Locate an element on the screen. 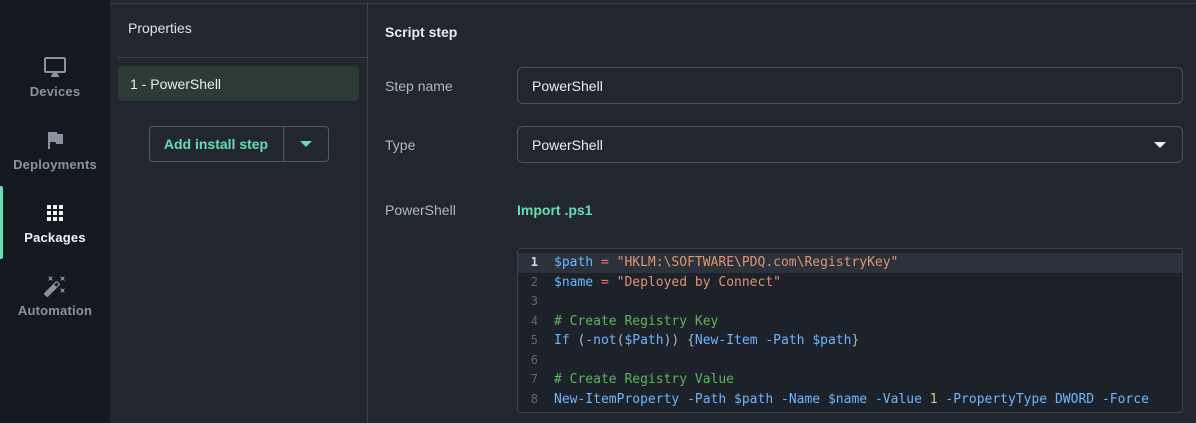  code-line: 6 is located at coordinates (850, 361).